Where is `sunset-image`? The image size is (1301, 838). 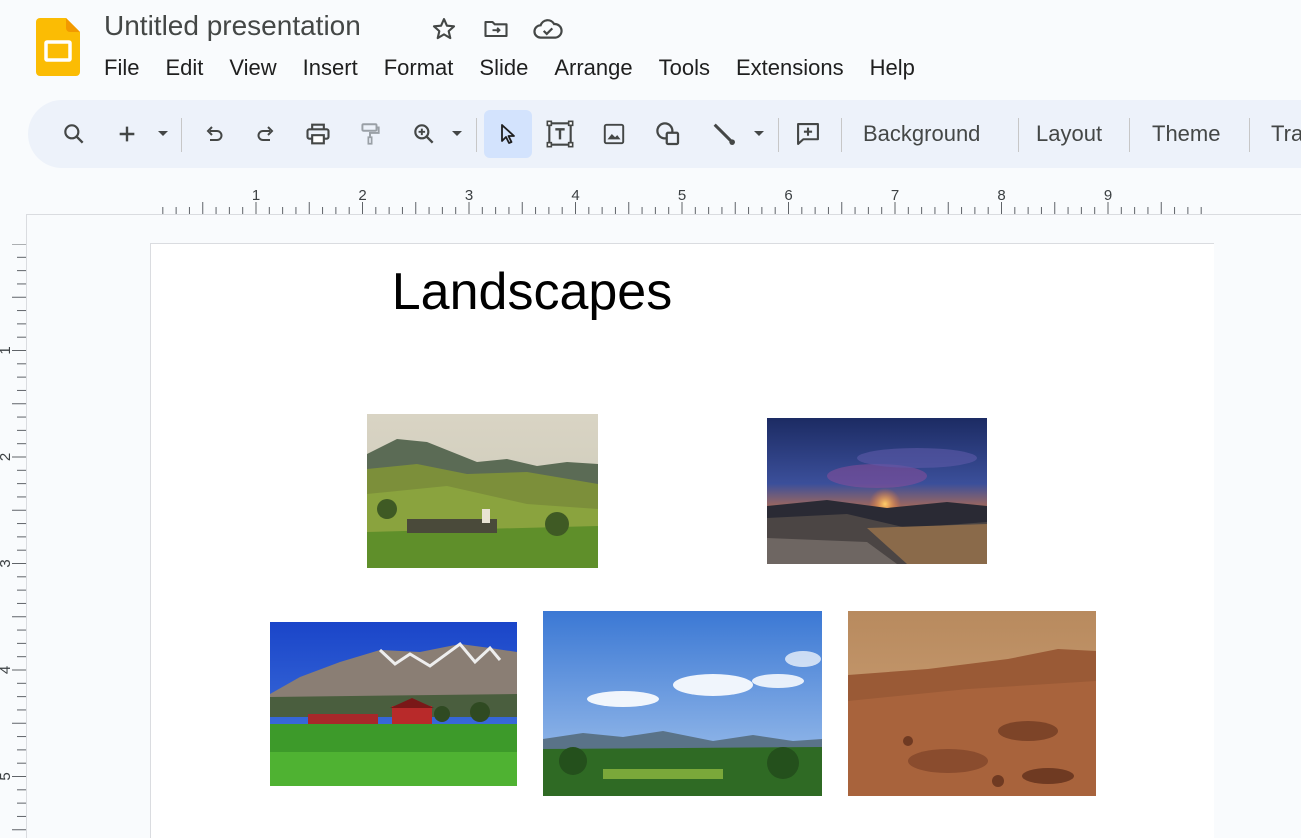
sunset-image is located at coordinates (877, 491).